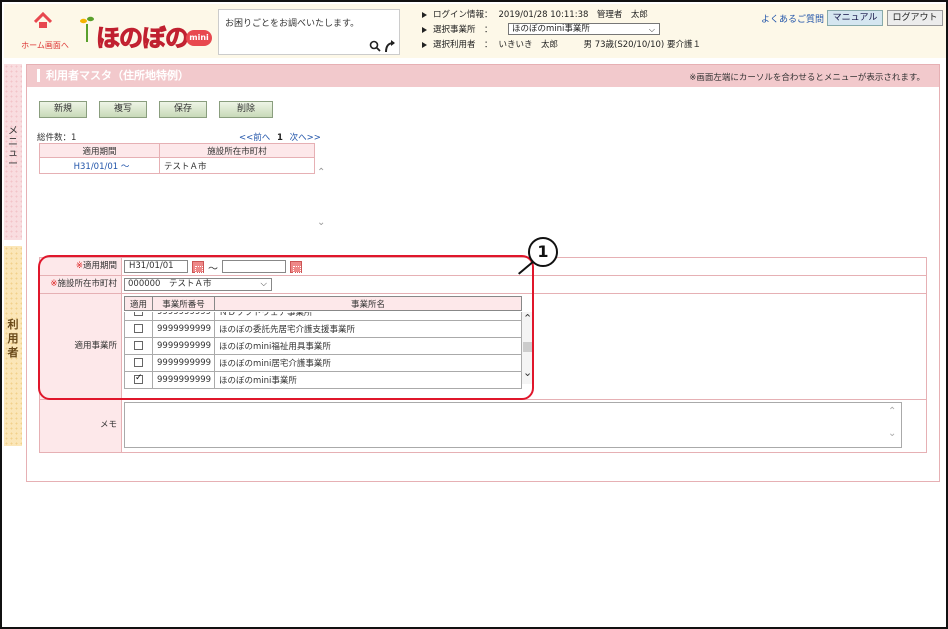  What do you see at coordinates (561, 45) in the screenshot?
I see `user-info: 選択利用者 ：いきいき 太郎 男 73歳(S20/10/10) 要介護１` at bounding box center [561, 45].